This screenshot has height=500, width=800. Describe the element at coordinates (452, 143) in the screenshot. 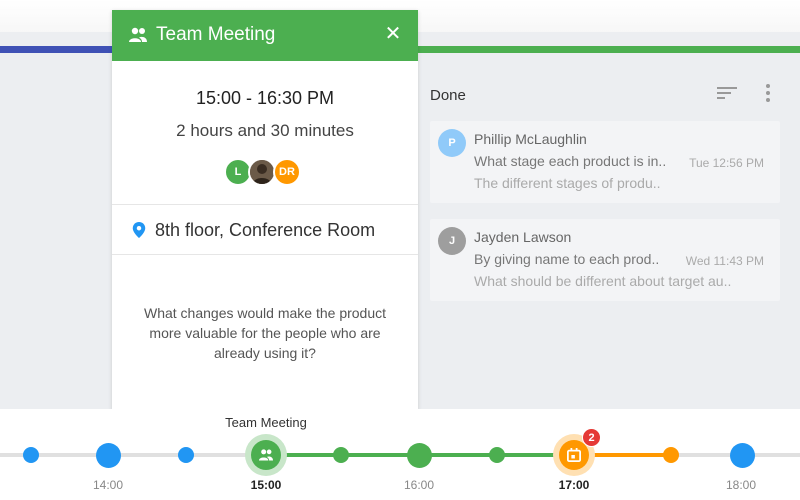

I see `avatar: P` at that location.